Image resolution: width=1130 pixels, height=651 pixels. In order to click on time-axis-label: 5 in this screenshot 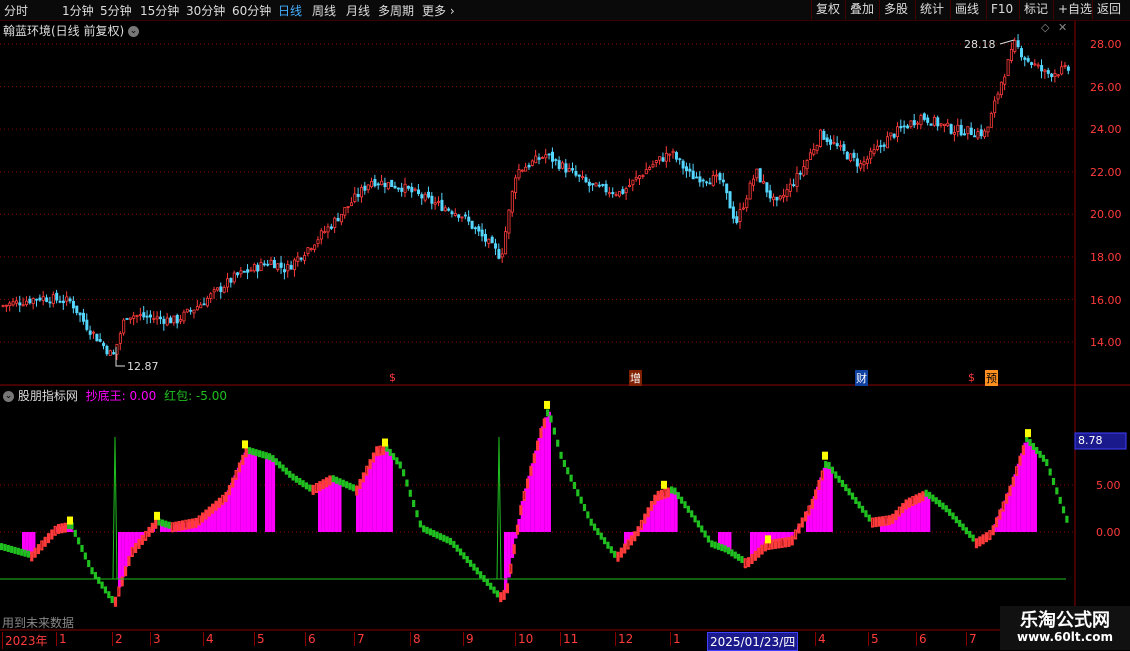, I will do `click(259, 639)`.